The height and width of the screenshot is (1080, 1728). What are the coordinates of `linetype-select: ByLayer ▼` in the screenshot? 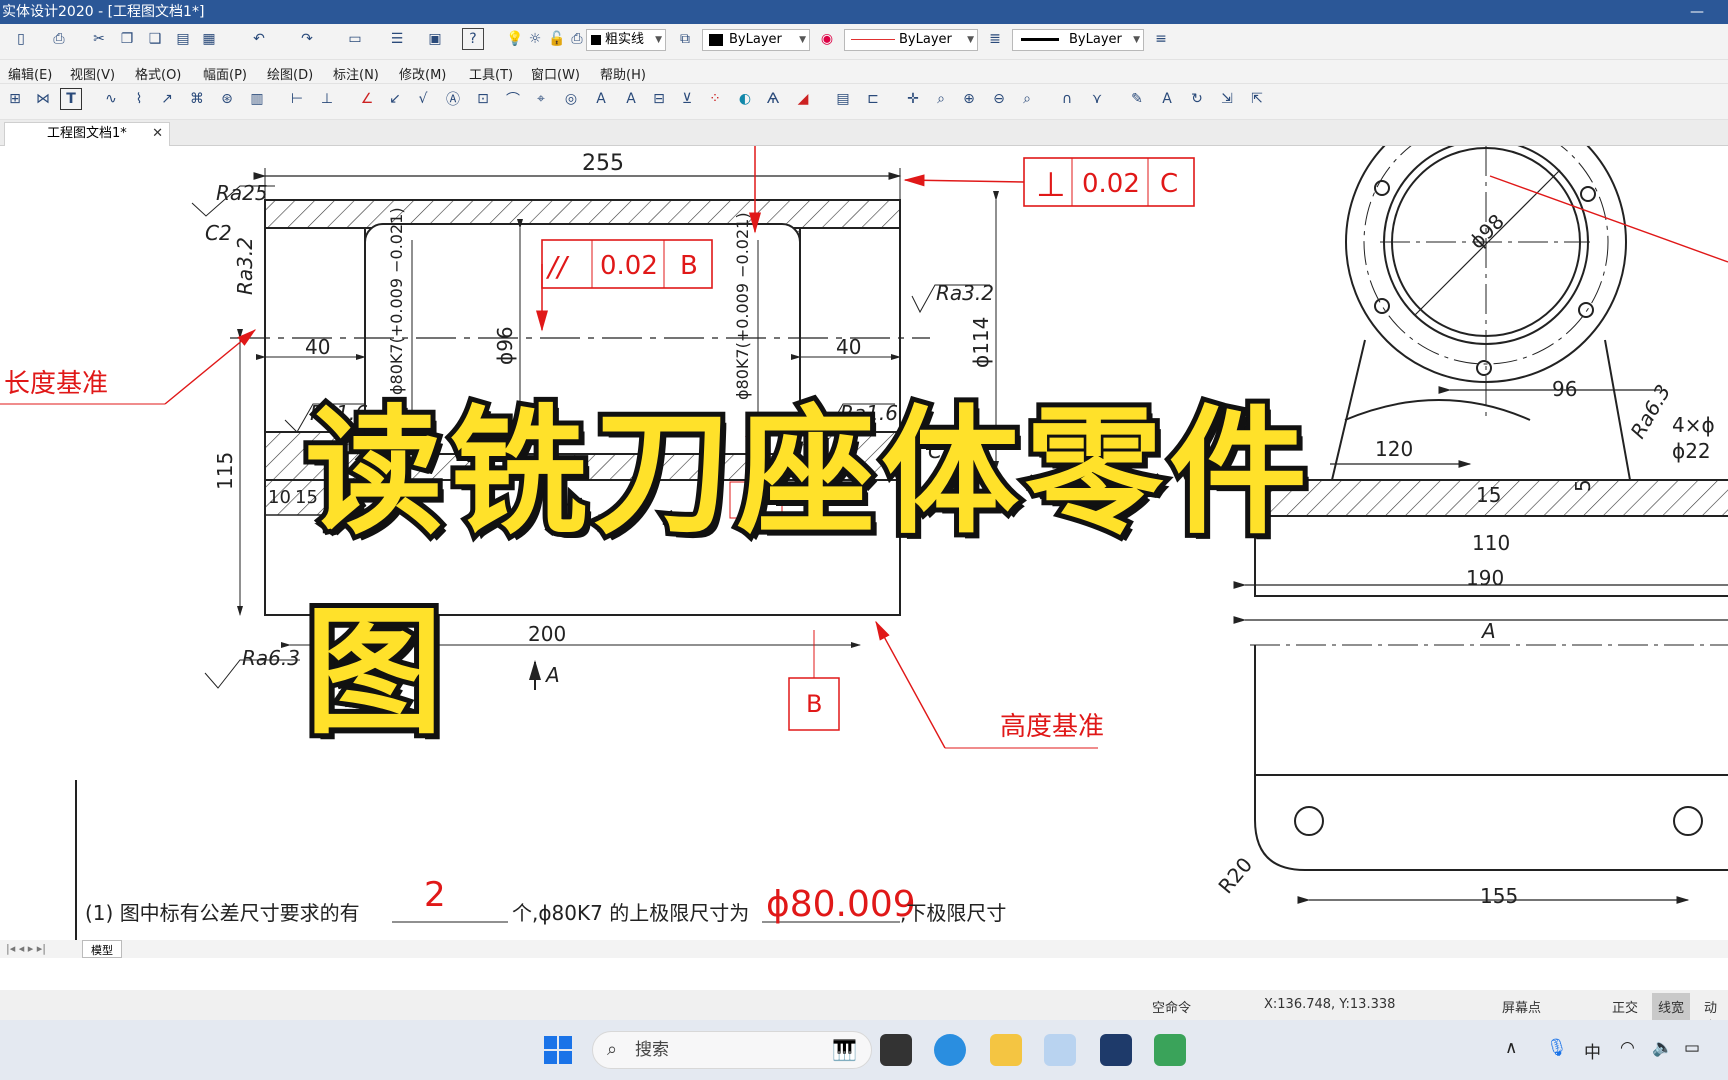 It's located at (911, 40).